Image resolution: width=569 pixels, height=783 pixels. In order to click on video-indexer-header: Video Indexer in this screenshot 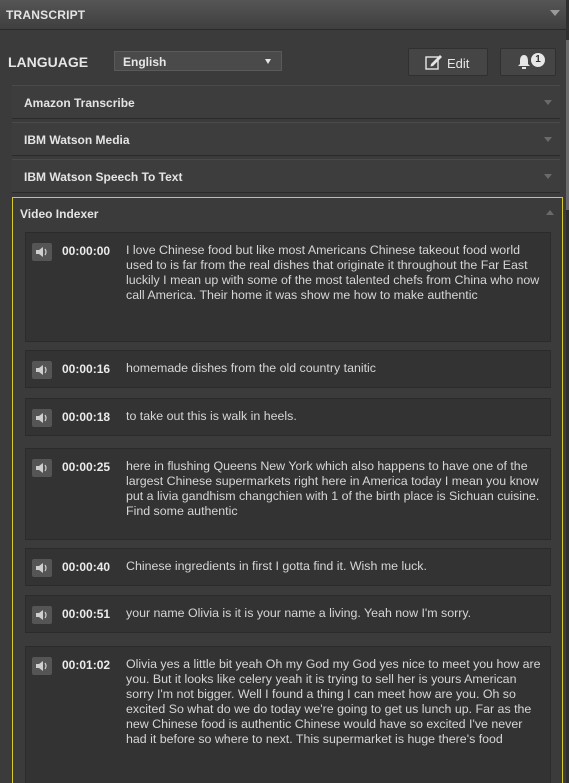, I will do `click(287, 213)`.